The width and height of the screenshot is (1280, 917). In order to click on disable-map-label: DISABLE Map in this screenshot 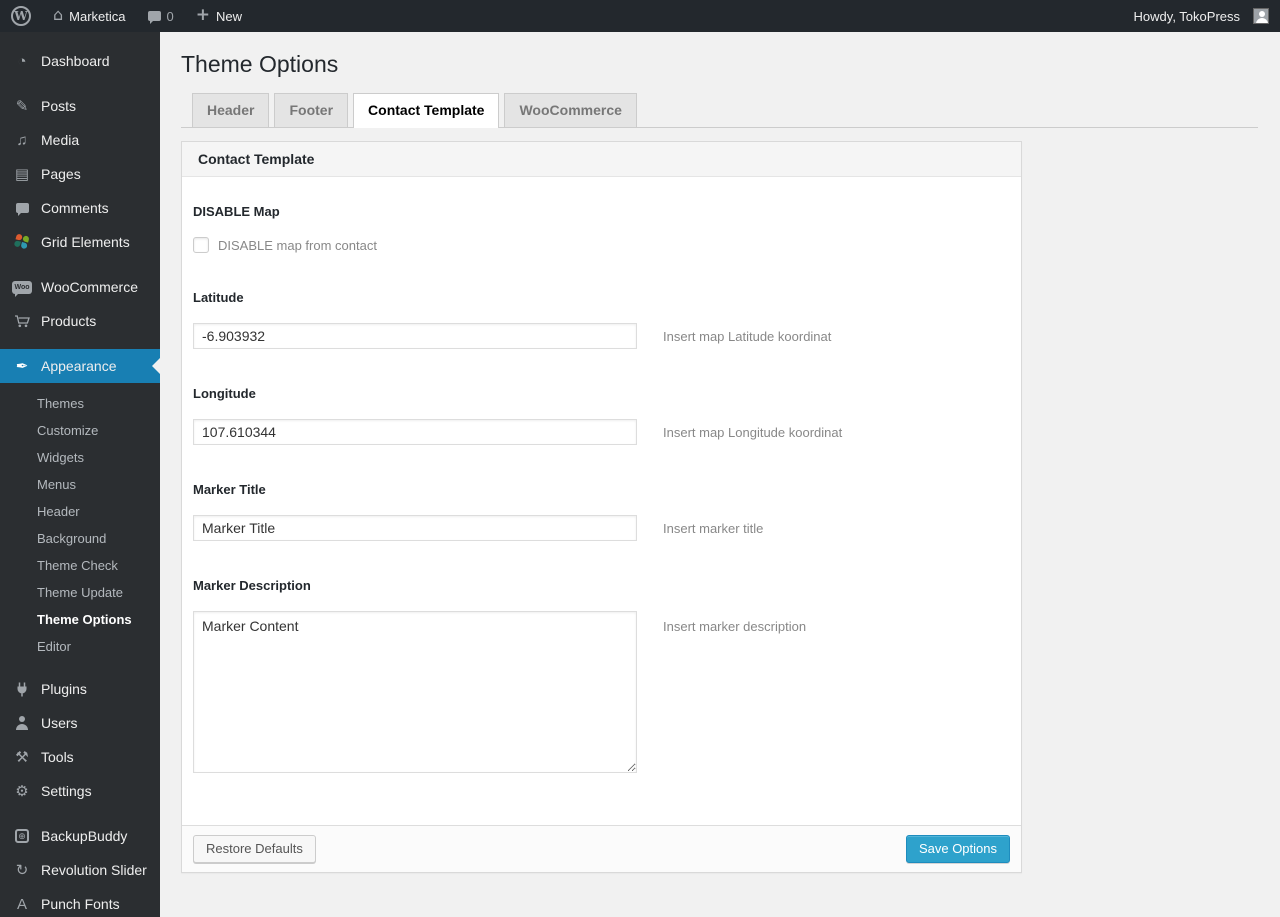, I will do `click(236, 211)`.